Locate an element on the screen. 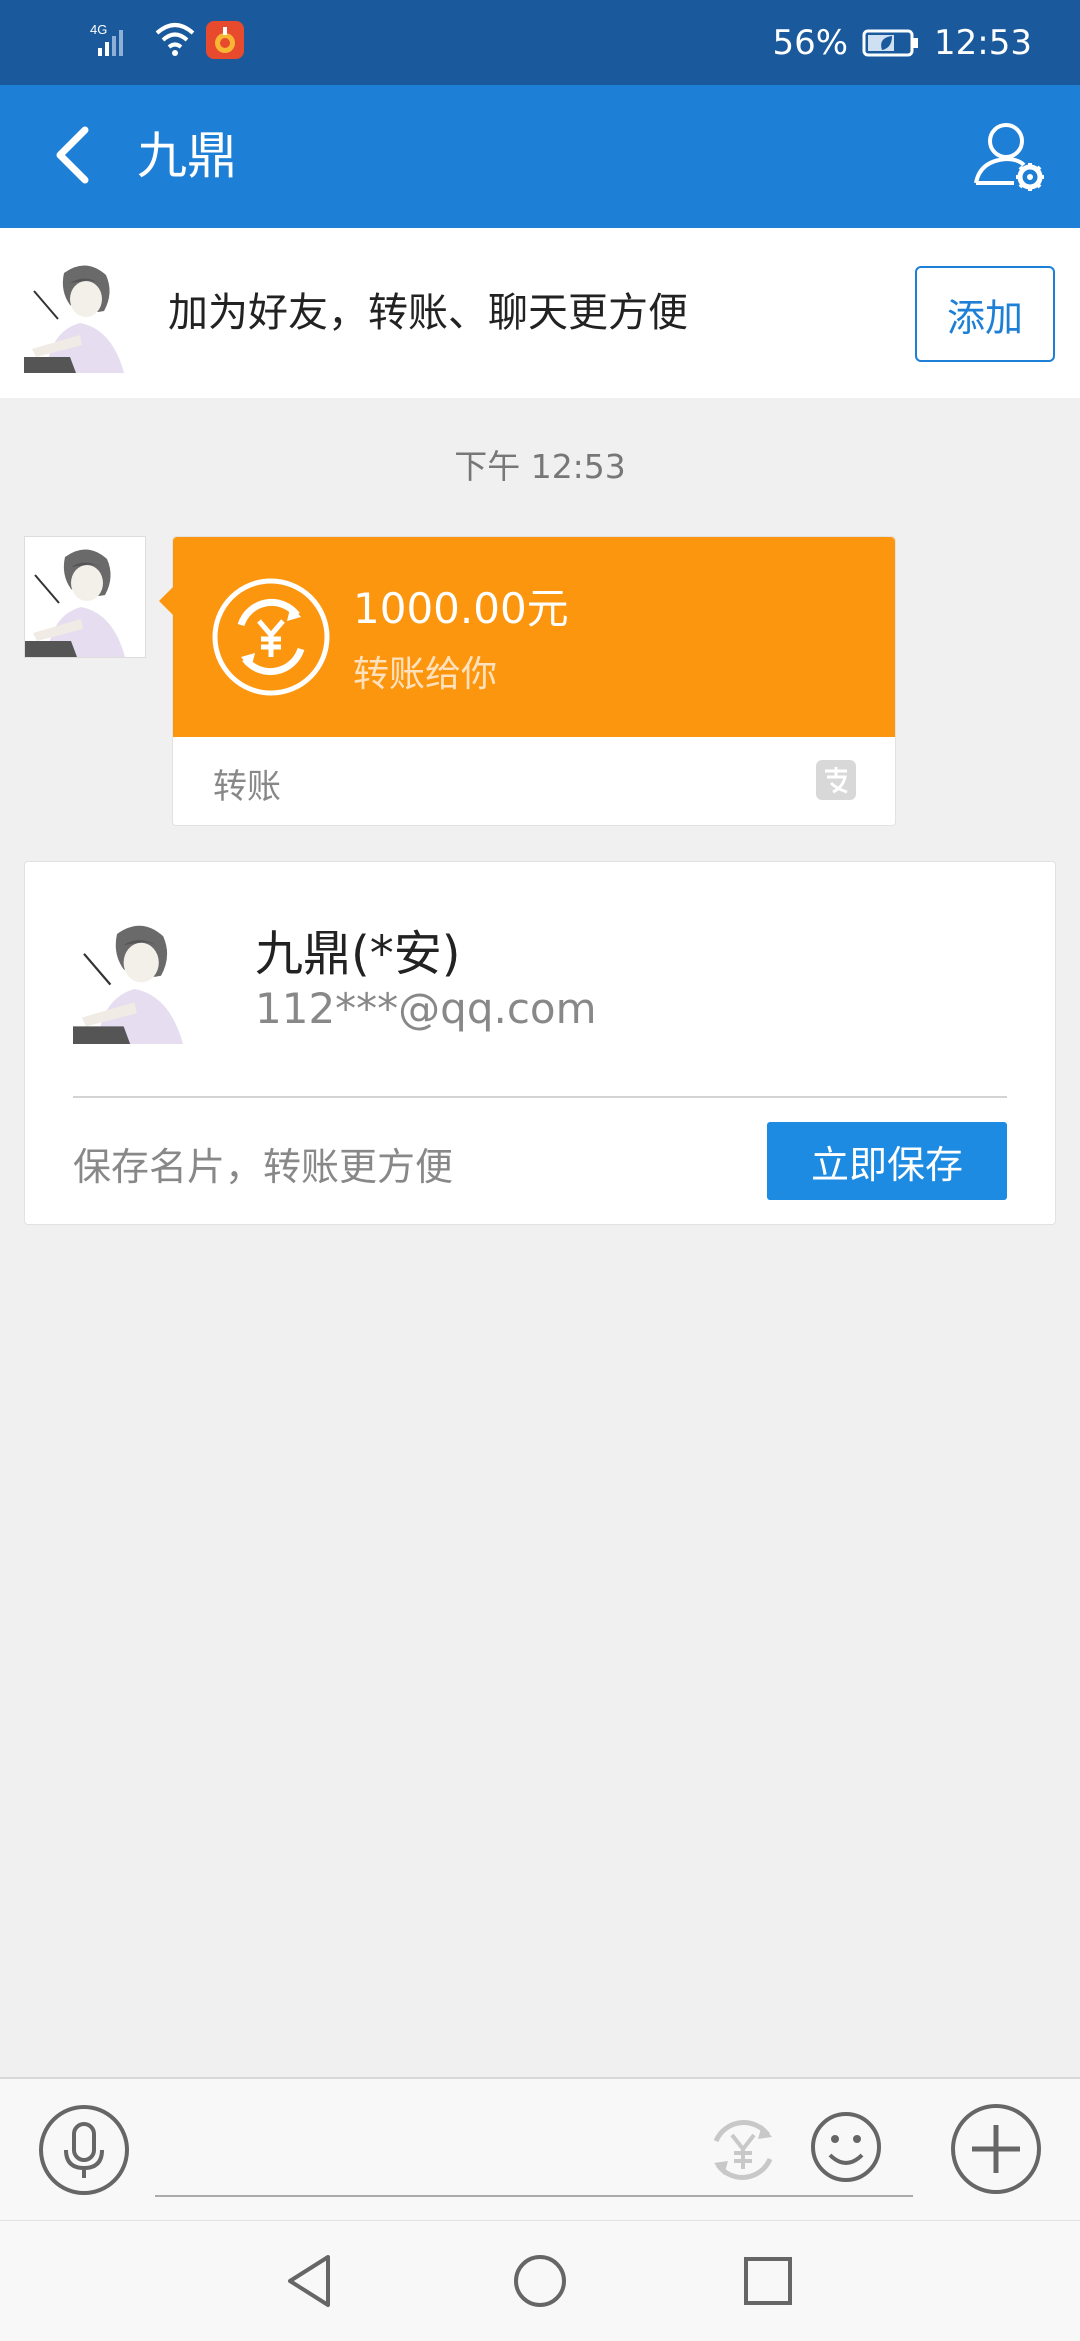  contact-card-account: 112***@qq.com is located at coordinates (426, 1008).